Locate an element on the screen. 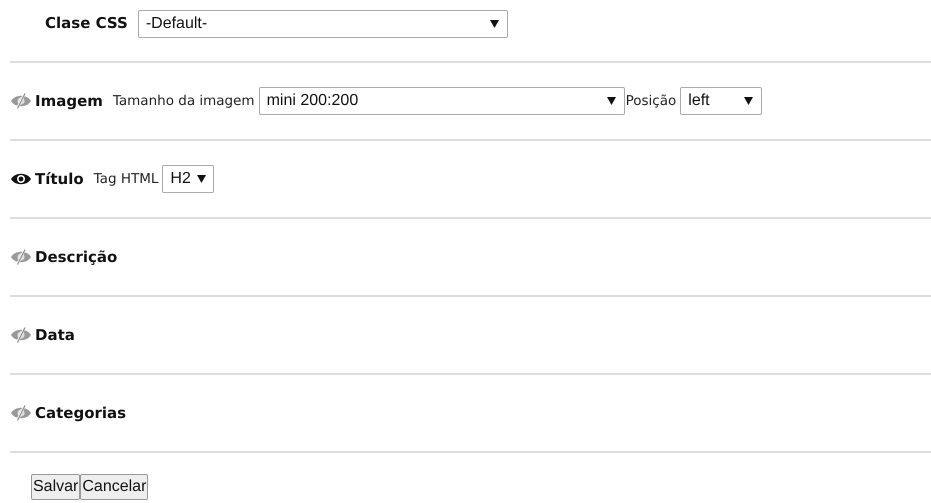 The image size is (931, 503). eye-icon is located at coordinates (21, 179).